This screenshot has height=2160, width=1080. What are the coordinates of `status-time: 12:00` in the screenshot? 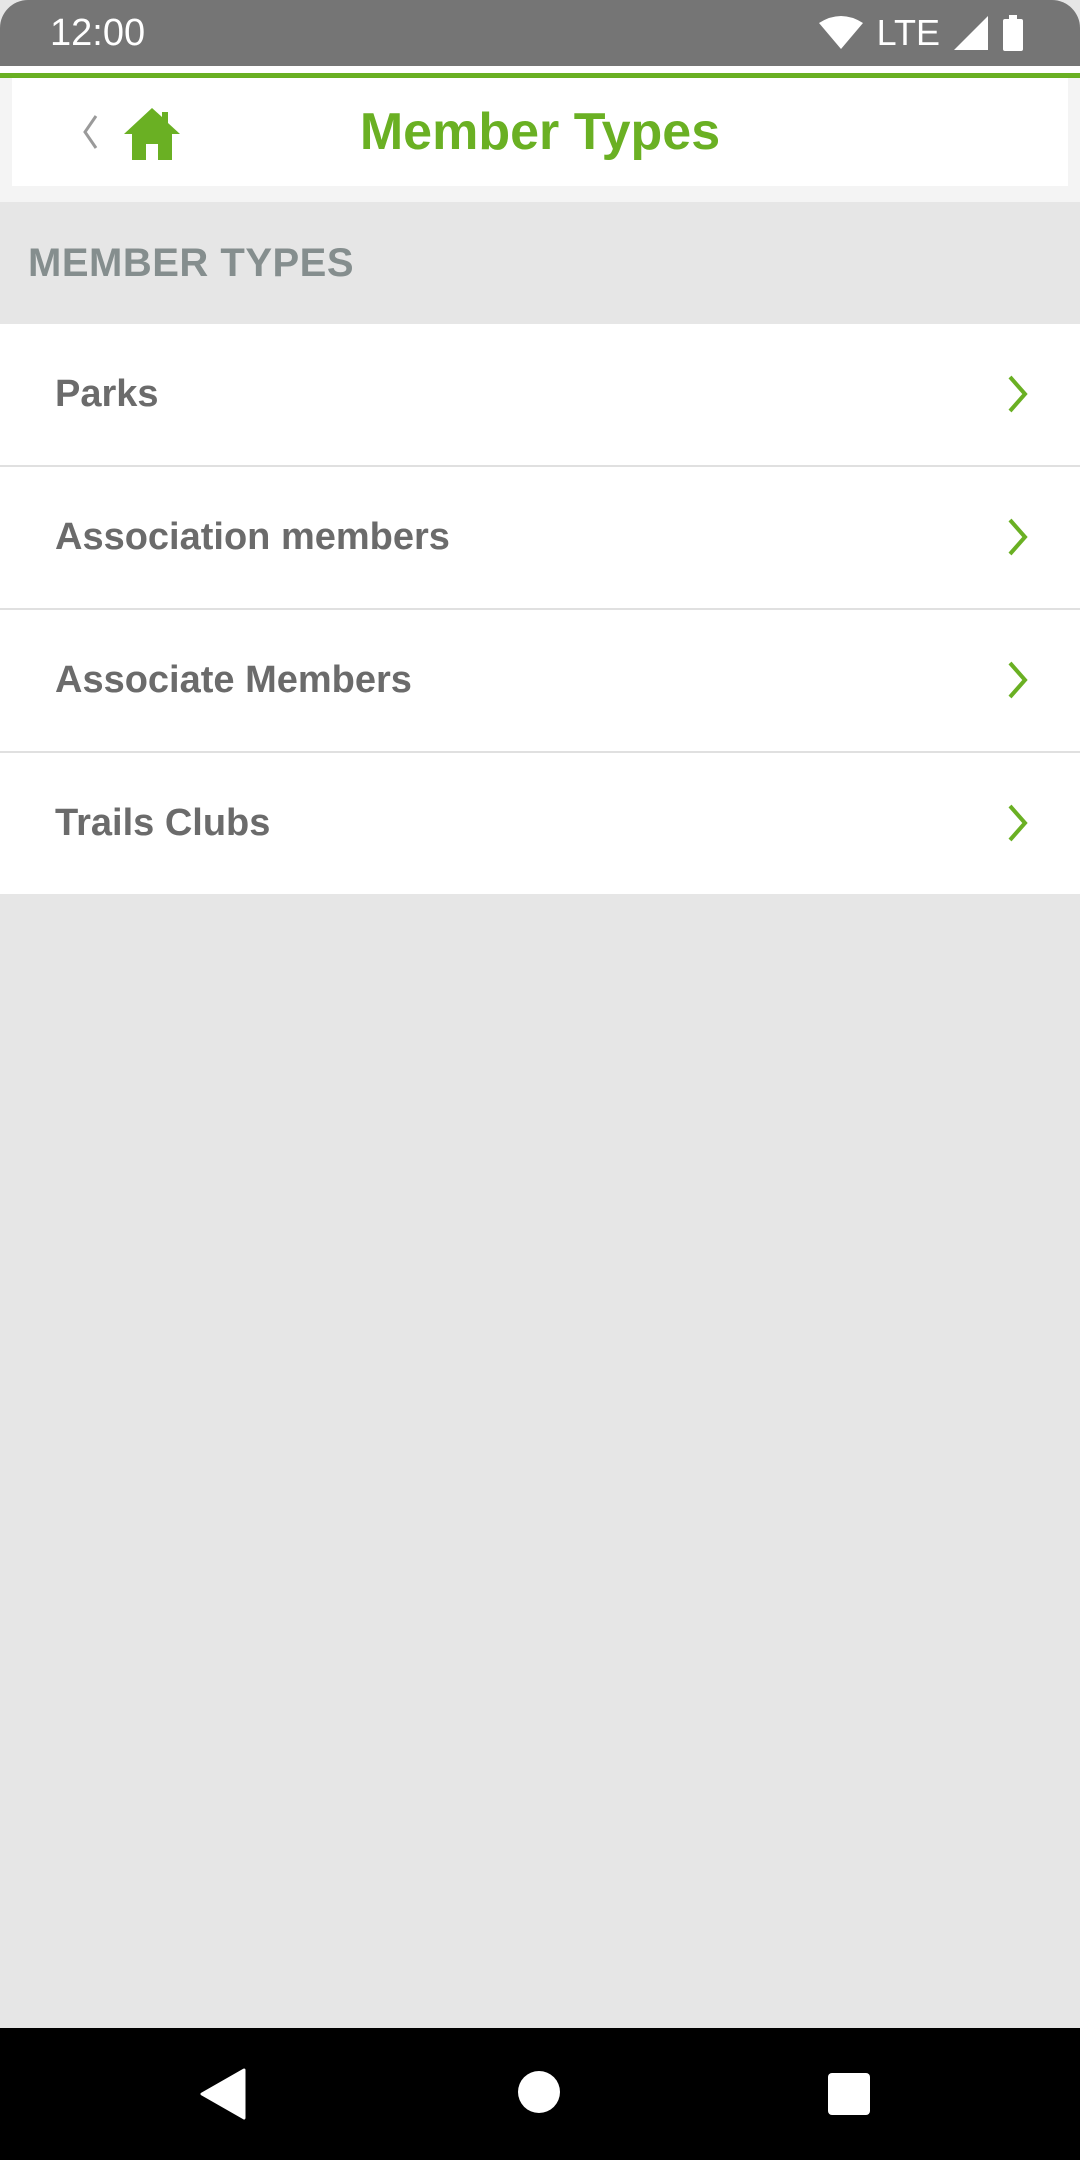 It's located at (98, 33).